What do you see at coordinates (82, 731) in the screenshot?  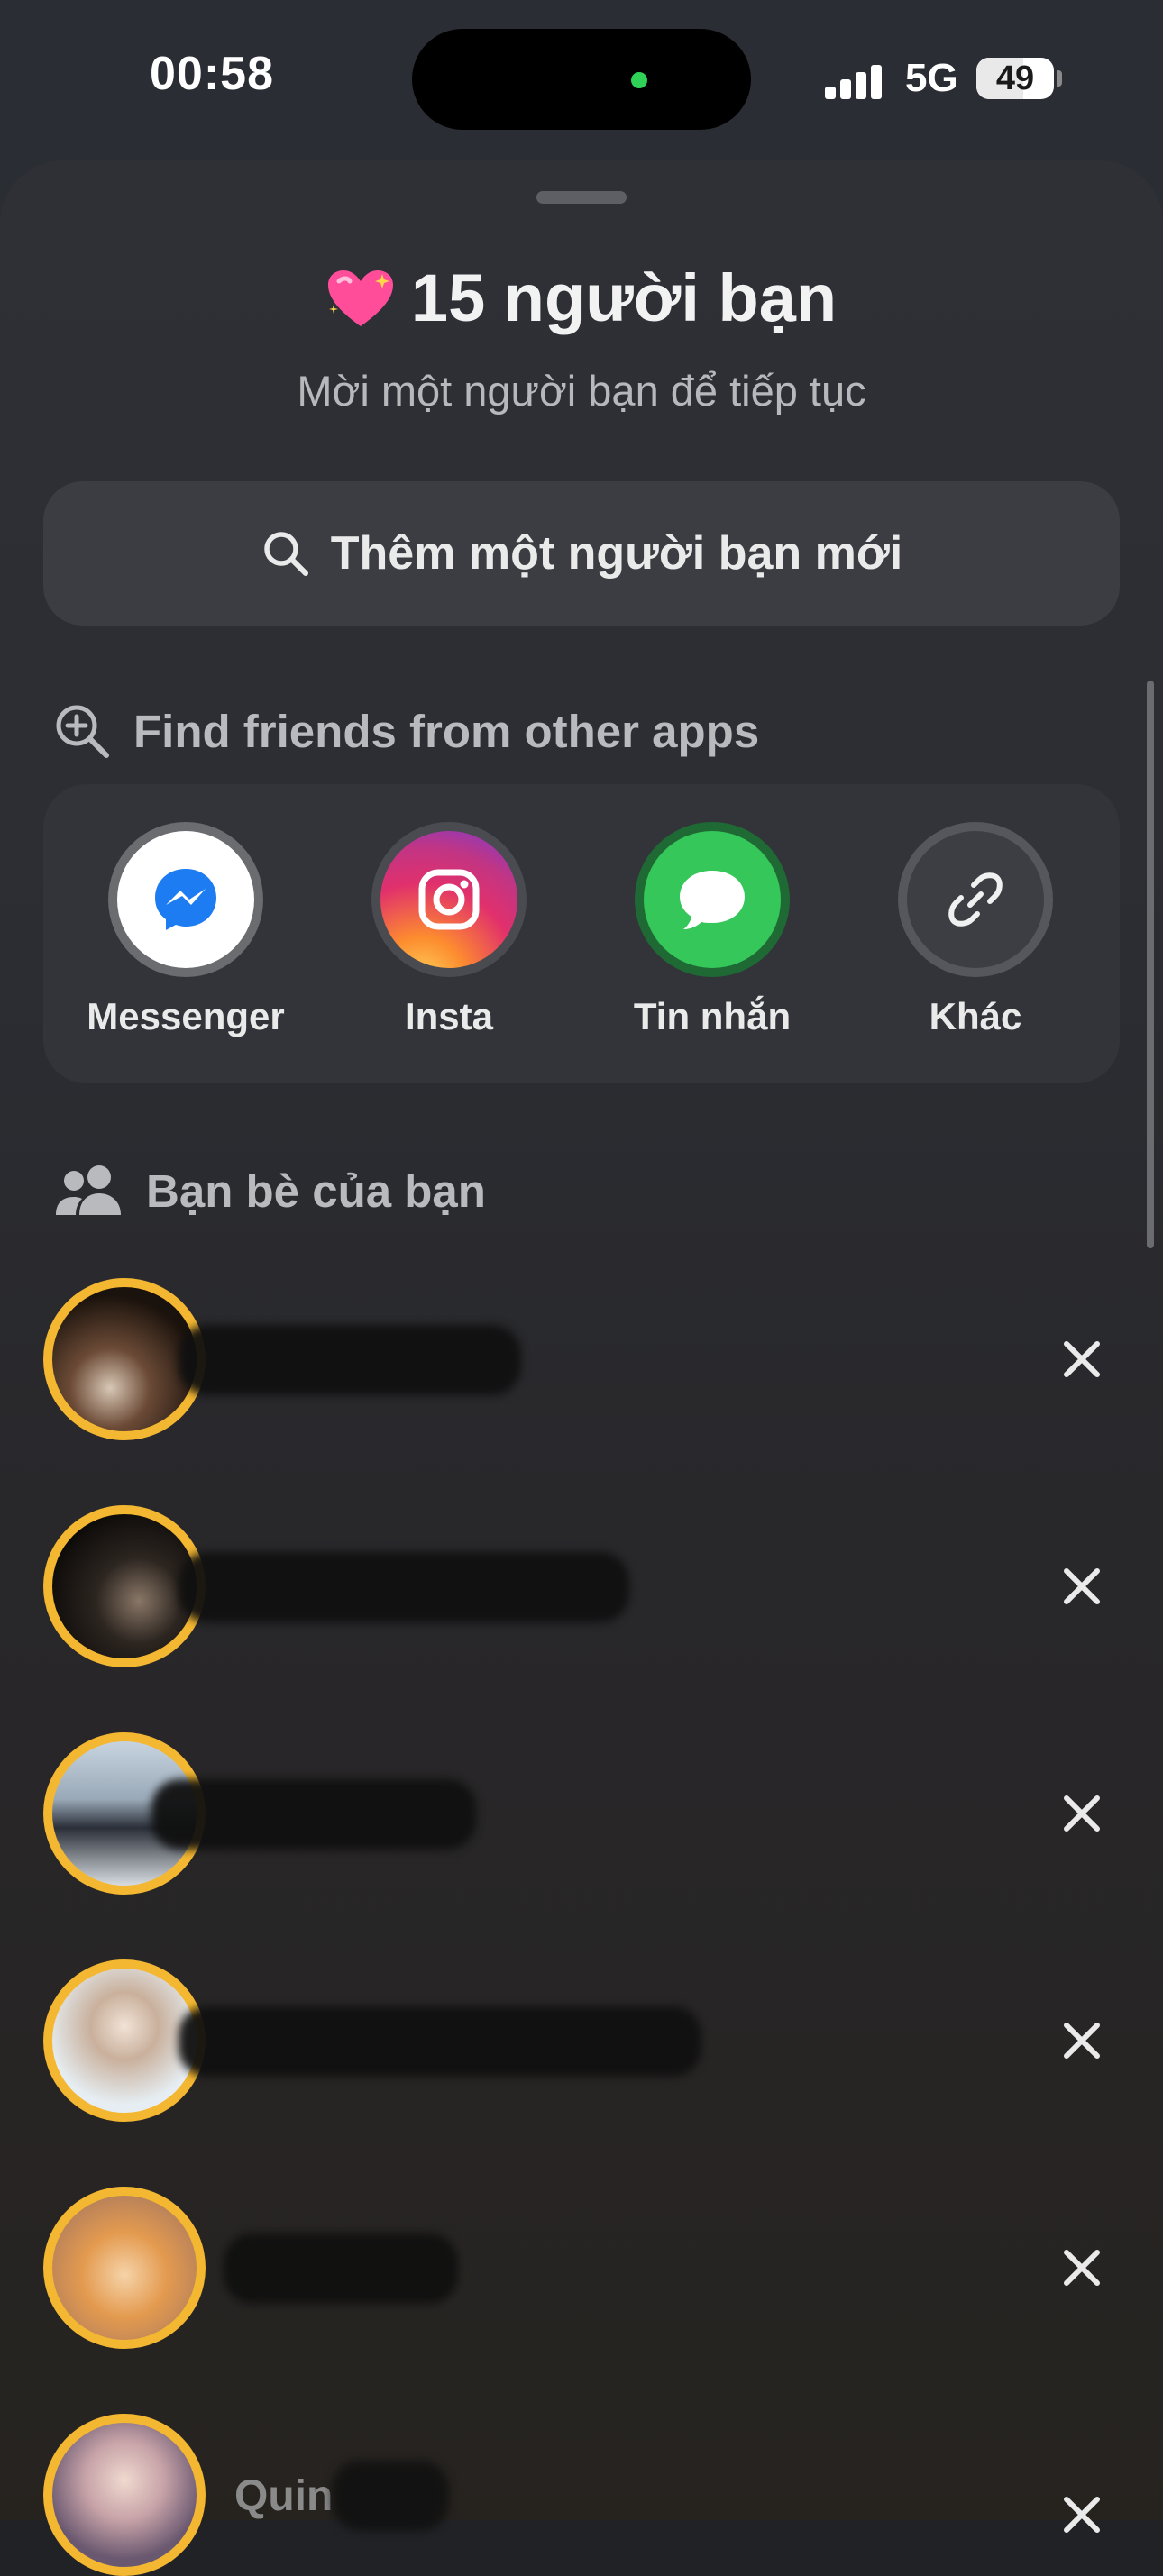 I see `zoom-in-icon` at bounding box center [82, 731].